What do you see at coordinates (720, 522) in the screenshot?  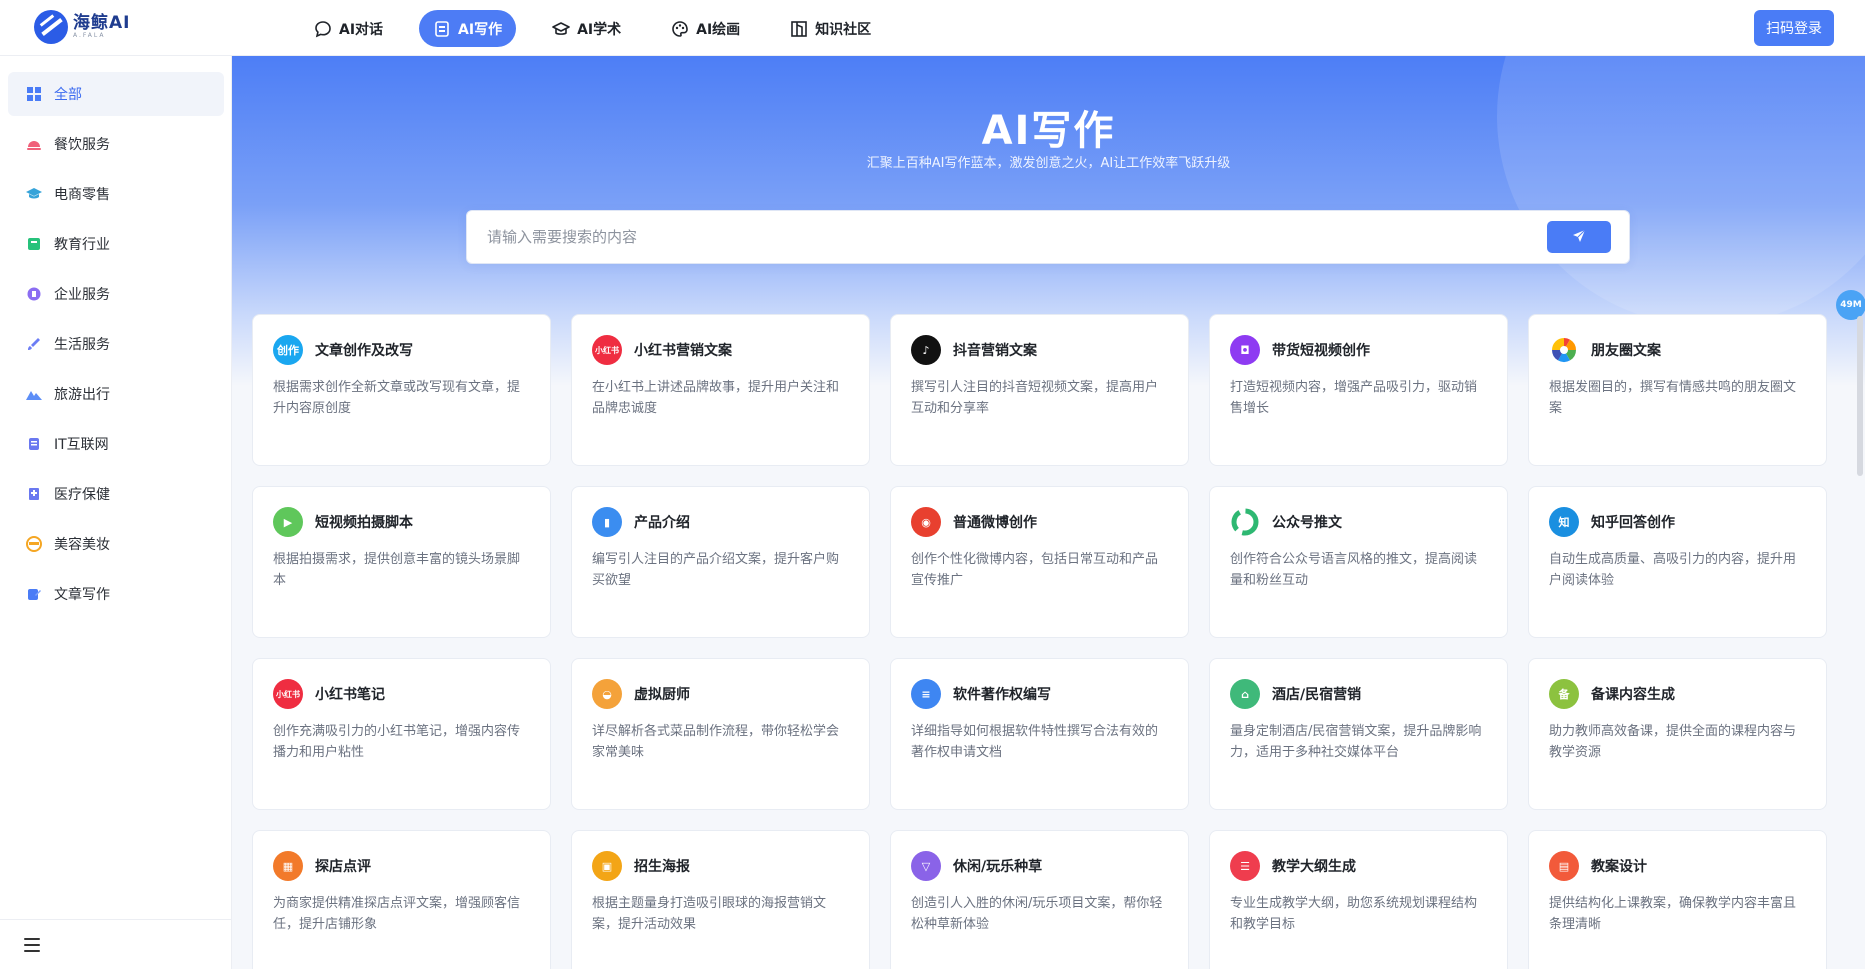 I see `card-header: ▮ 产品介绍` at bounding box center [720, 522].